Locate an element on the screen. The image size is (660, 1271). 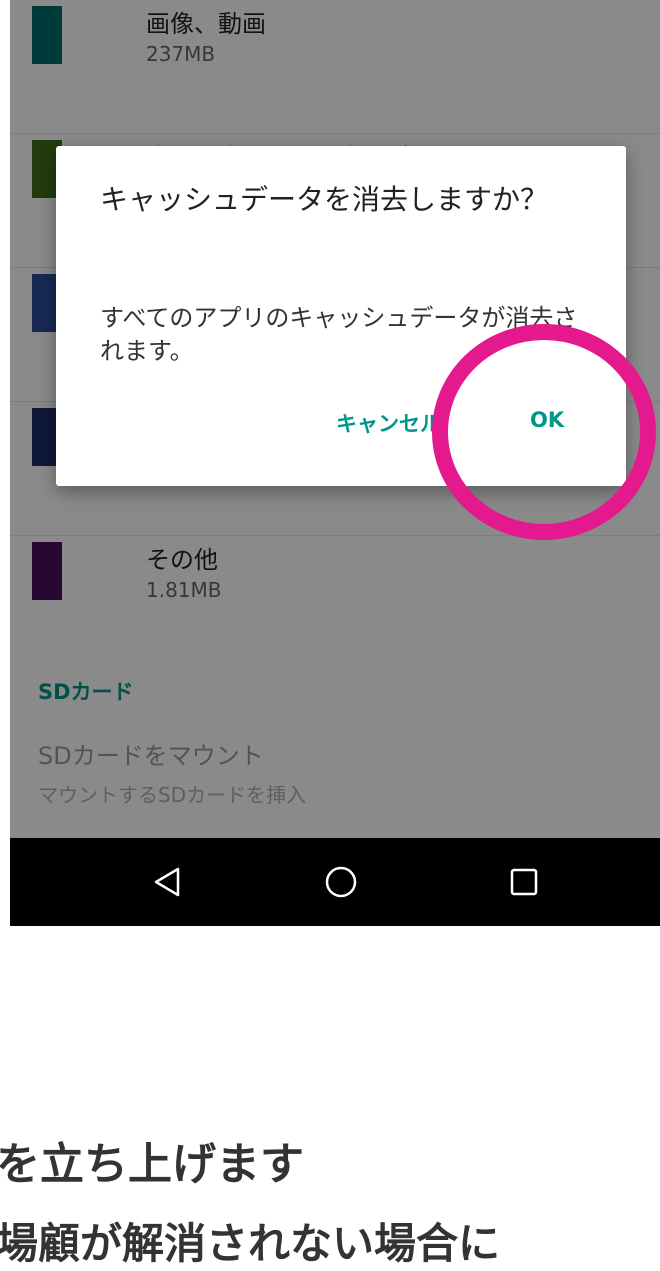
navigation-bar is located at coordinates (335, 882).